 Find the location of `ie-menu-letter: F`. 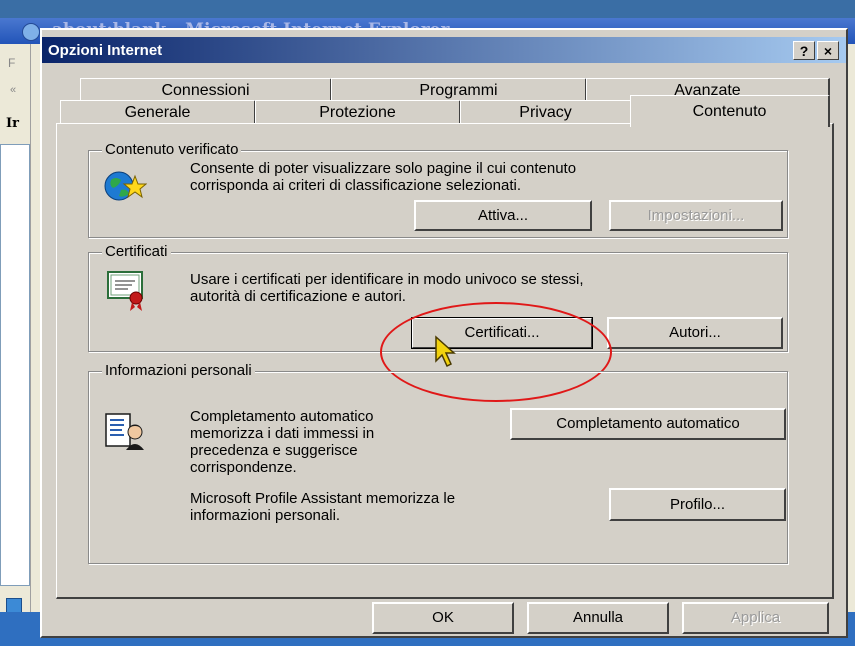

ie-menu-letter: F is located at coordinates (11, 63).